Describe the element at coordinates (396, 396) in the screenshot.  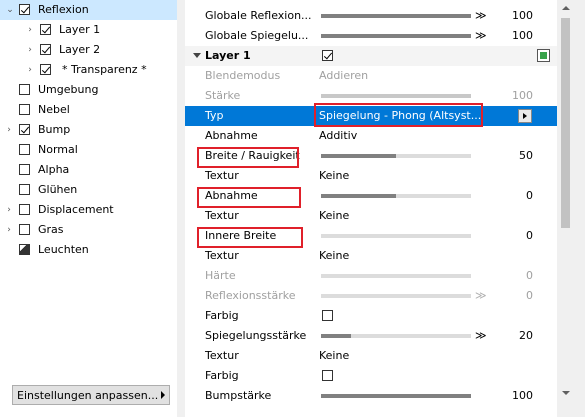
I see `bumpstaerke-slider` at that location.